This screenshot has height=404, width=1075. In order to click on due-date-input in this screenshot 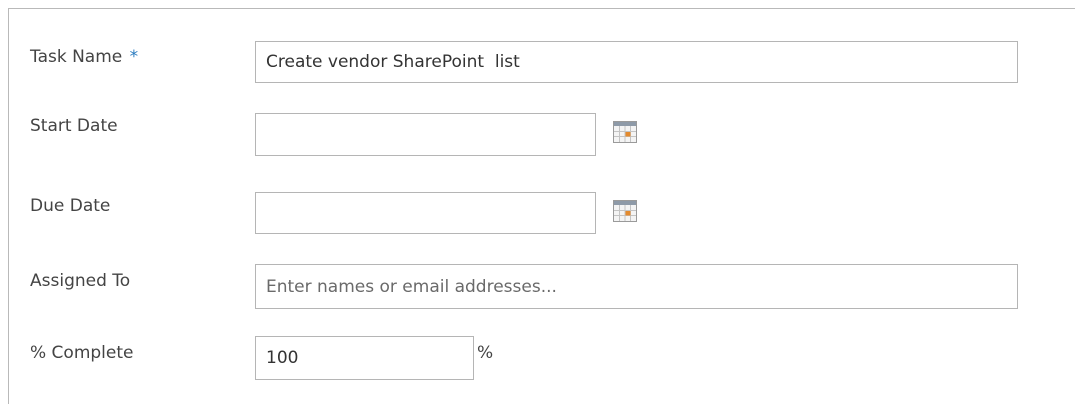, I will do `click(425, 213)`.